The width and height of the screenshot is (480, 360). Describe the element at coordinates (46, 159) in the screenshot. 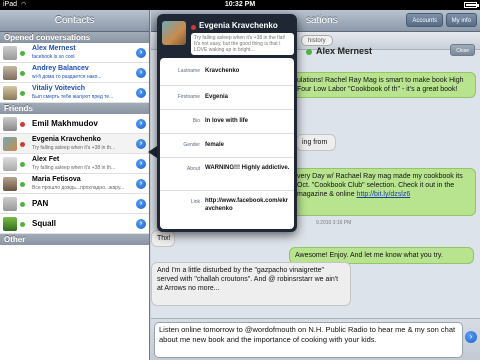

I see `contact-name: Alex Fet` at that location.